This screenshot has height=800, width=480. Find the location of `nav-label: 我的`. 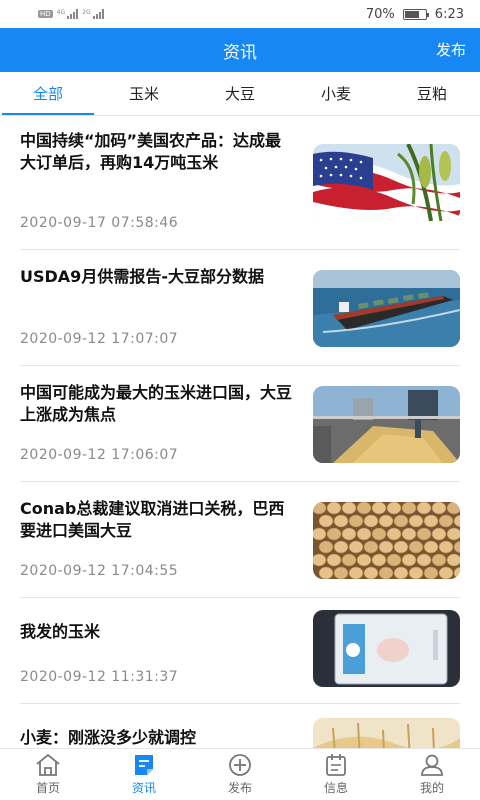

nav-label: 我的 is located at coordinates (431, 788).